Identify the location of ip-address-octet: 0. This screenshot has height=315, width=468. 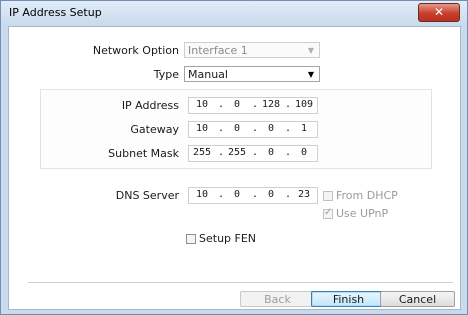
(237, 104).